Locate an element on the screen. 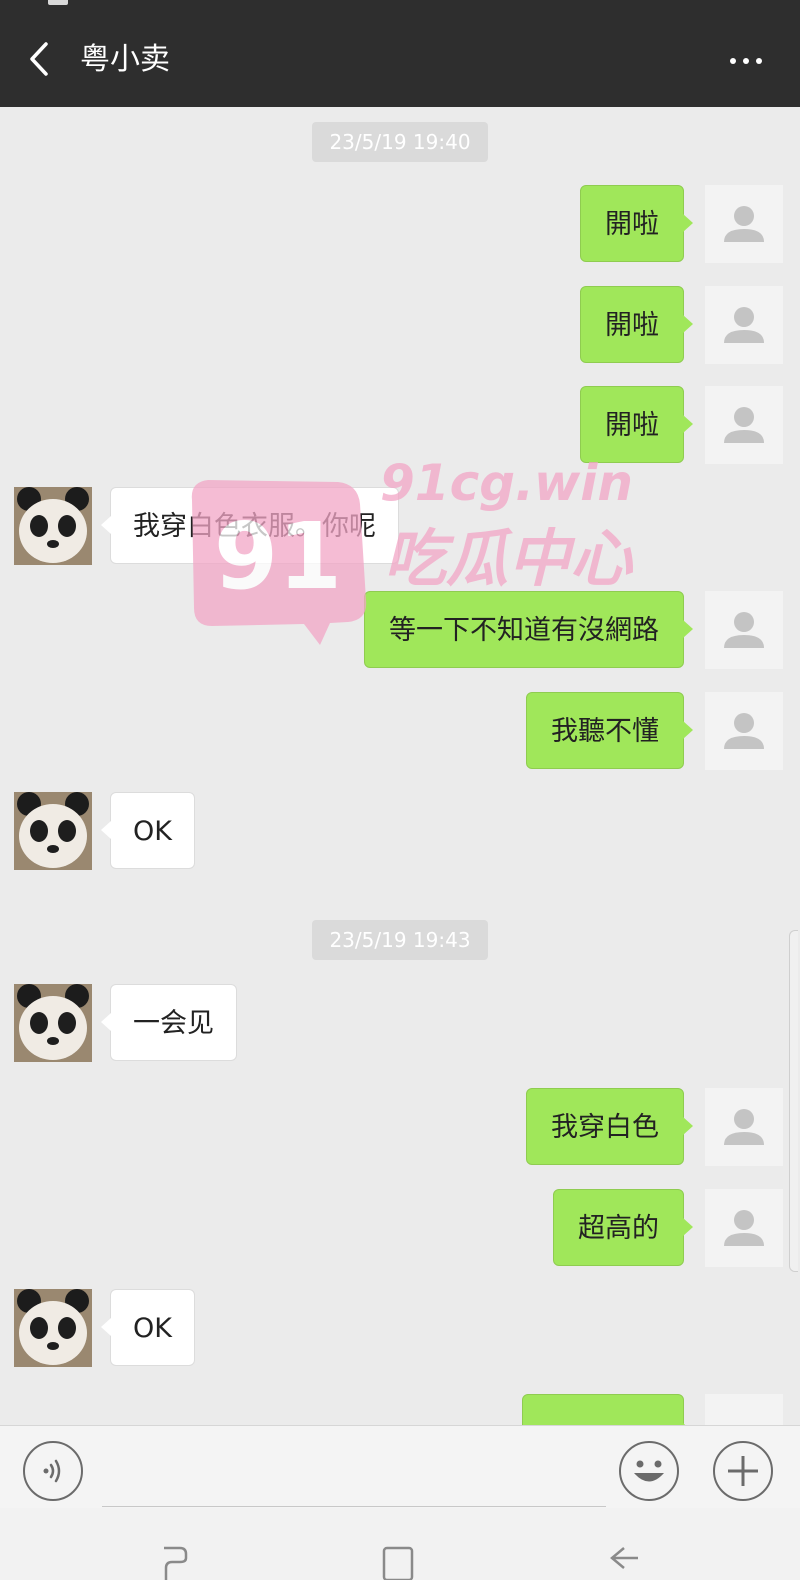 This screenshot has height=1580, width=800. sent-bubble is located at coordinates (607, 1409).